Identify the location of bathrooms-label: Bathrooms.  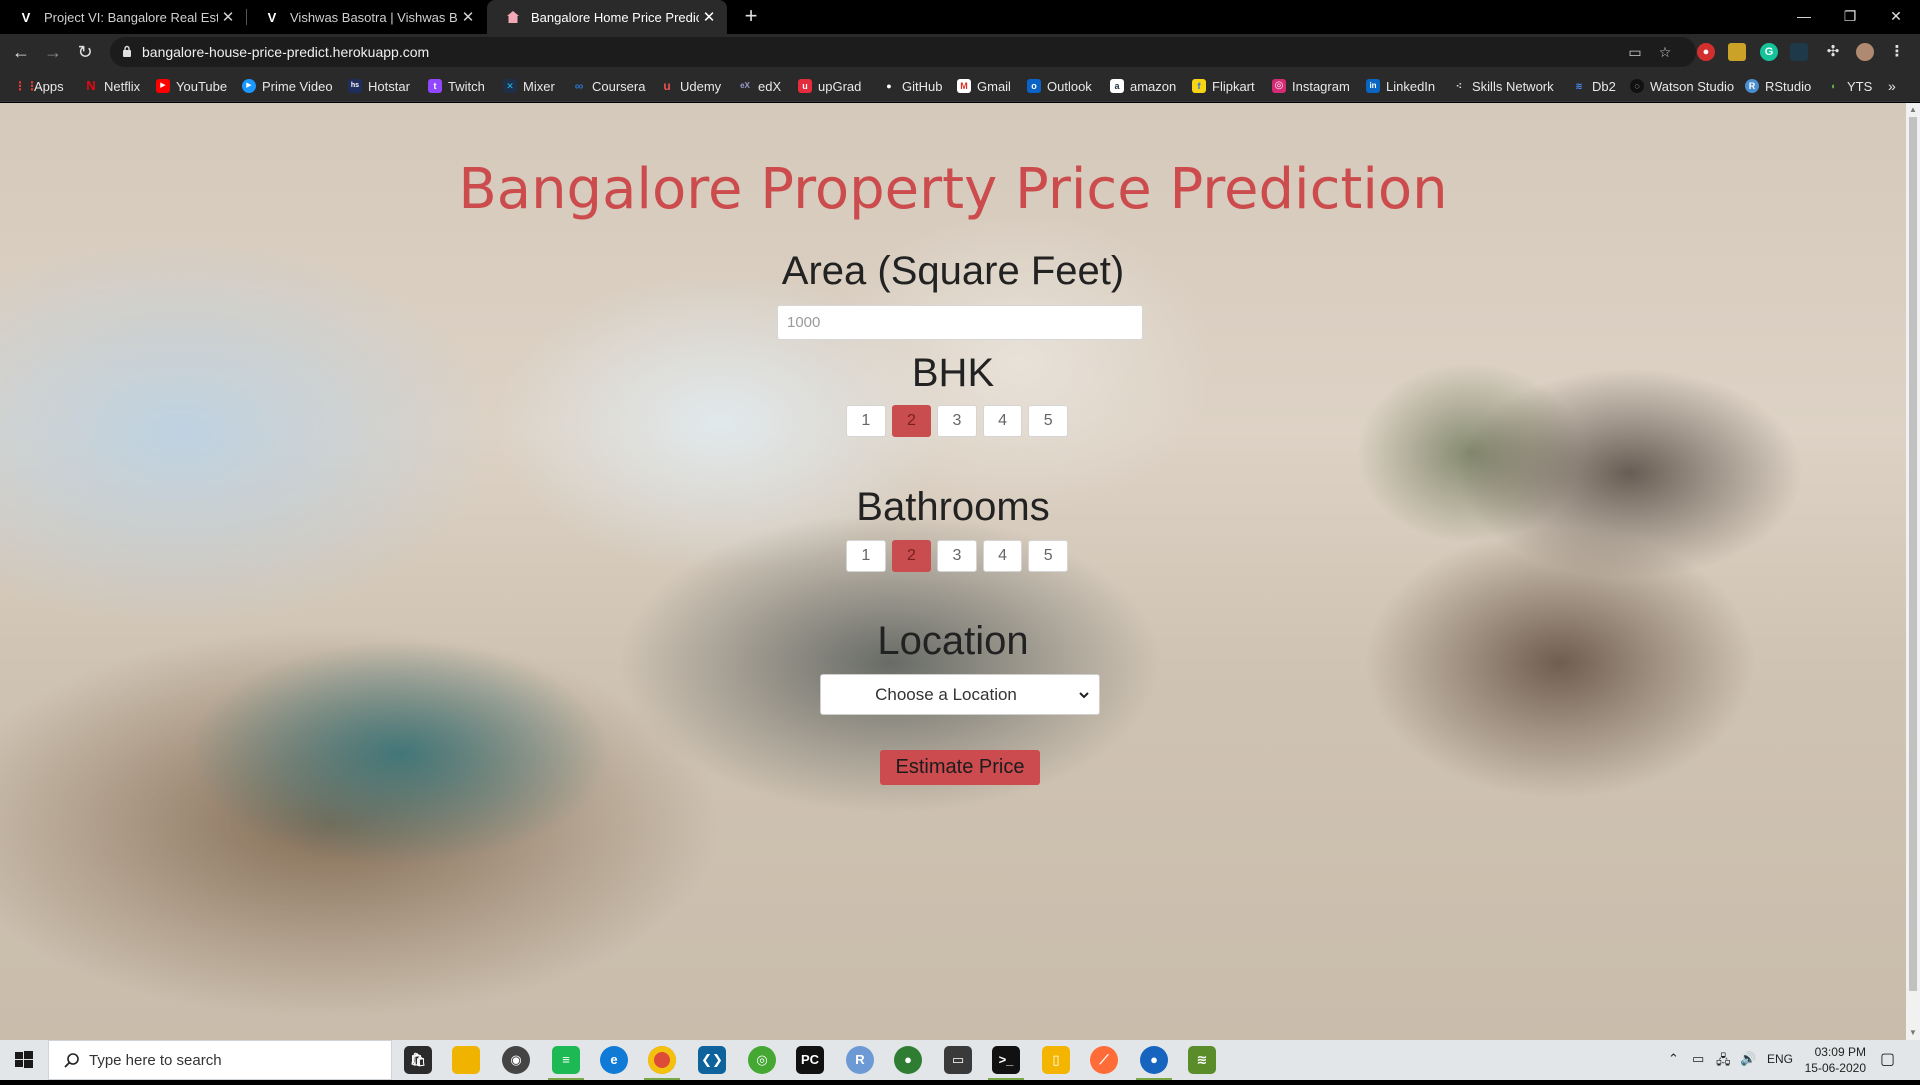
(953, 507).